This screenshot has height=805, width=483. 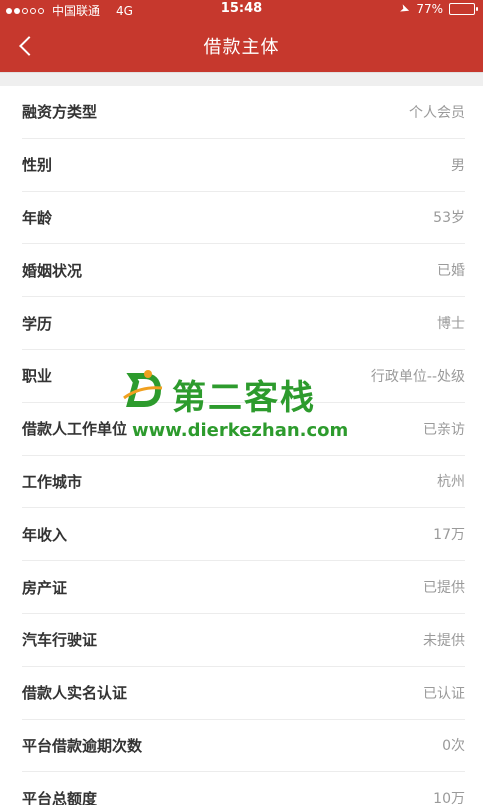 What do you see at coordinates (417, 376) in the screenshot?
I see `row-value: 行政单位--处级` at bounding box center [417, 376].